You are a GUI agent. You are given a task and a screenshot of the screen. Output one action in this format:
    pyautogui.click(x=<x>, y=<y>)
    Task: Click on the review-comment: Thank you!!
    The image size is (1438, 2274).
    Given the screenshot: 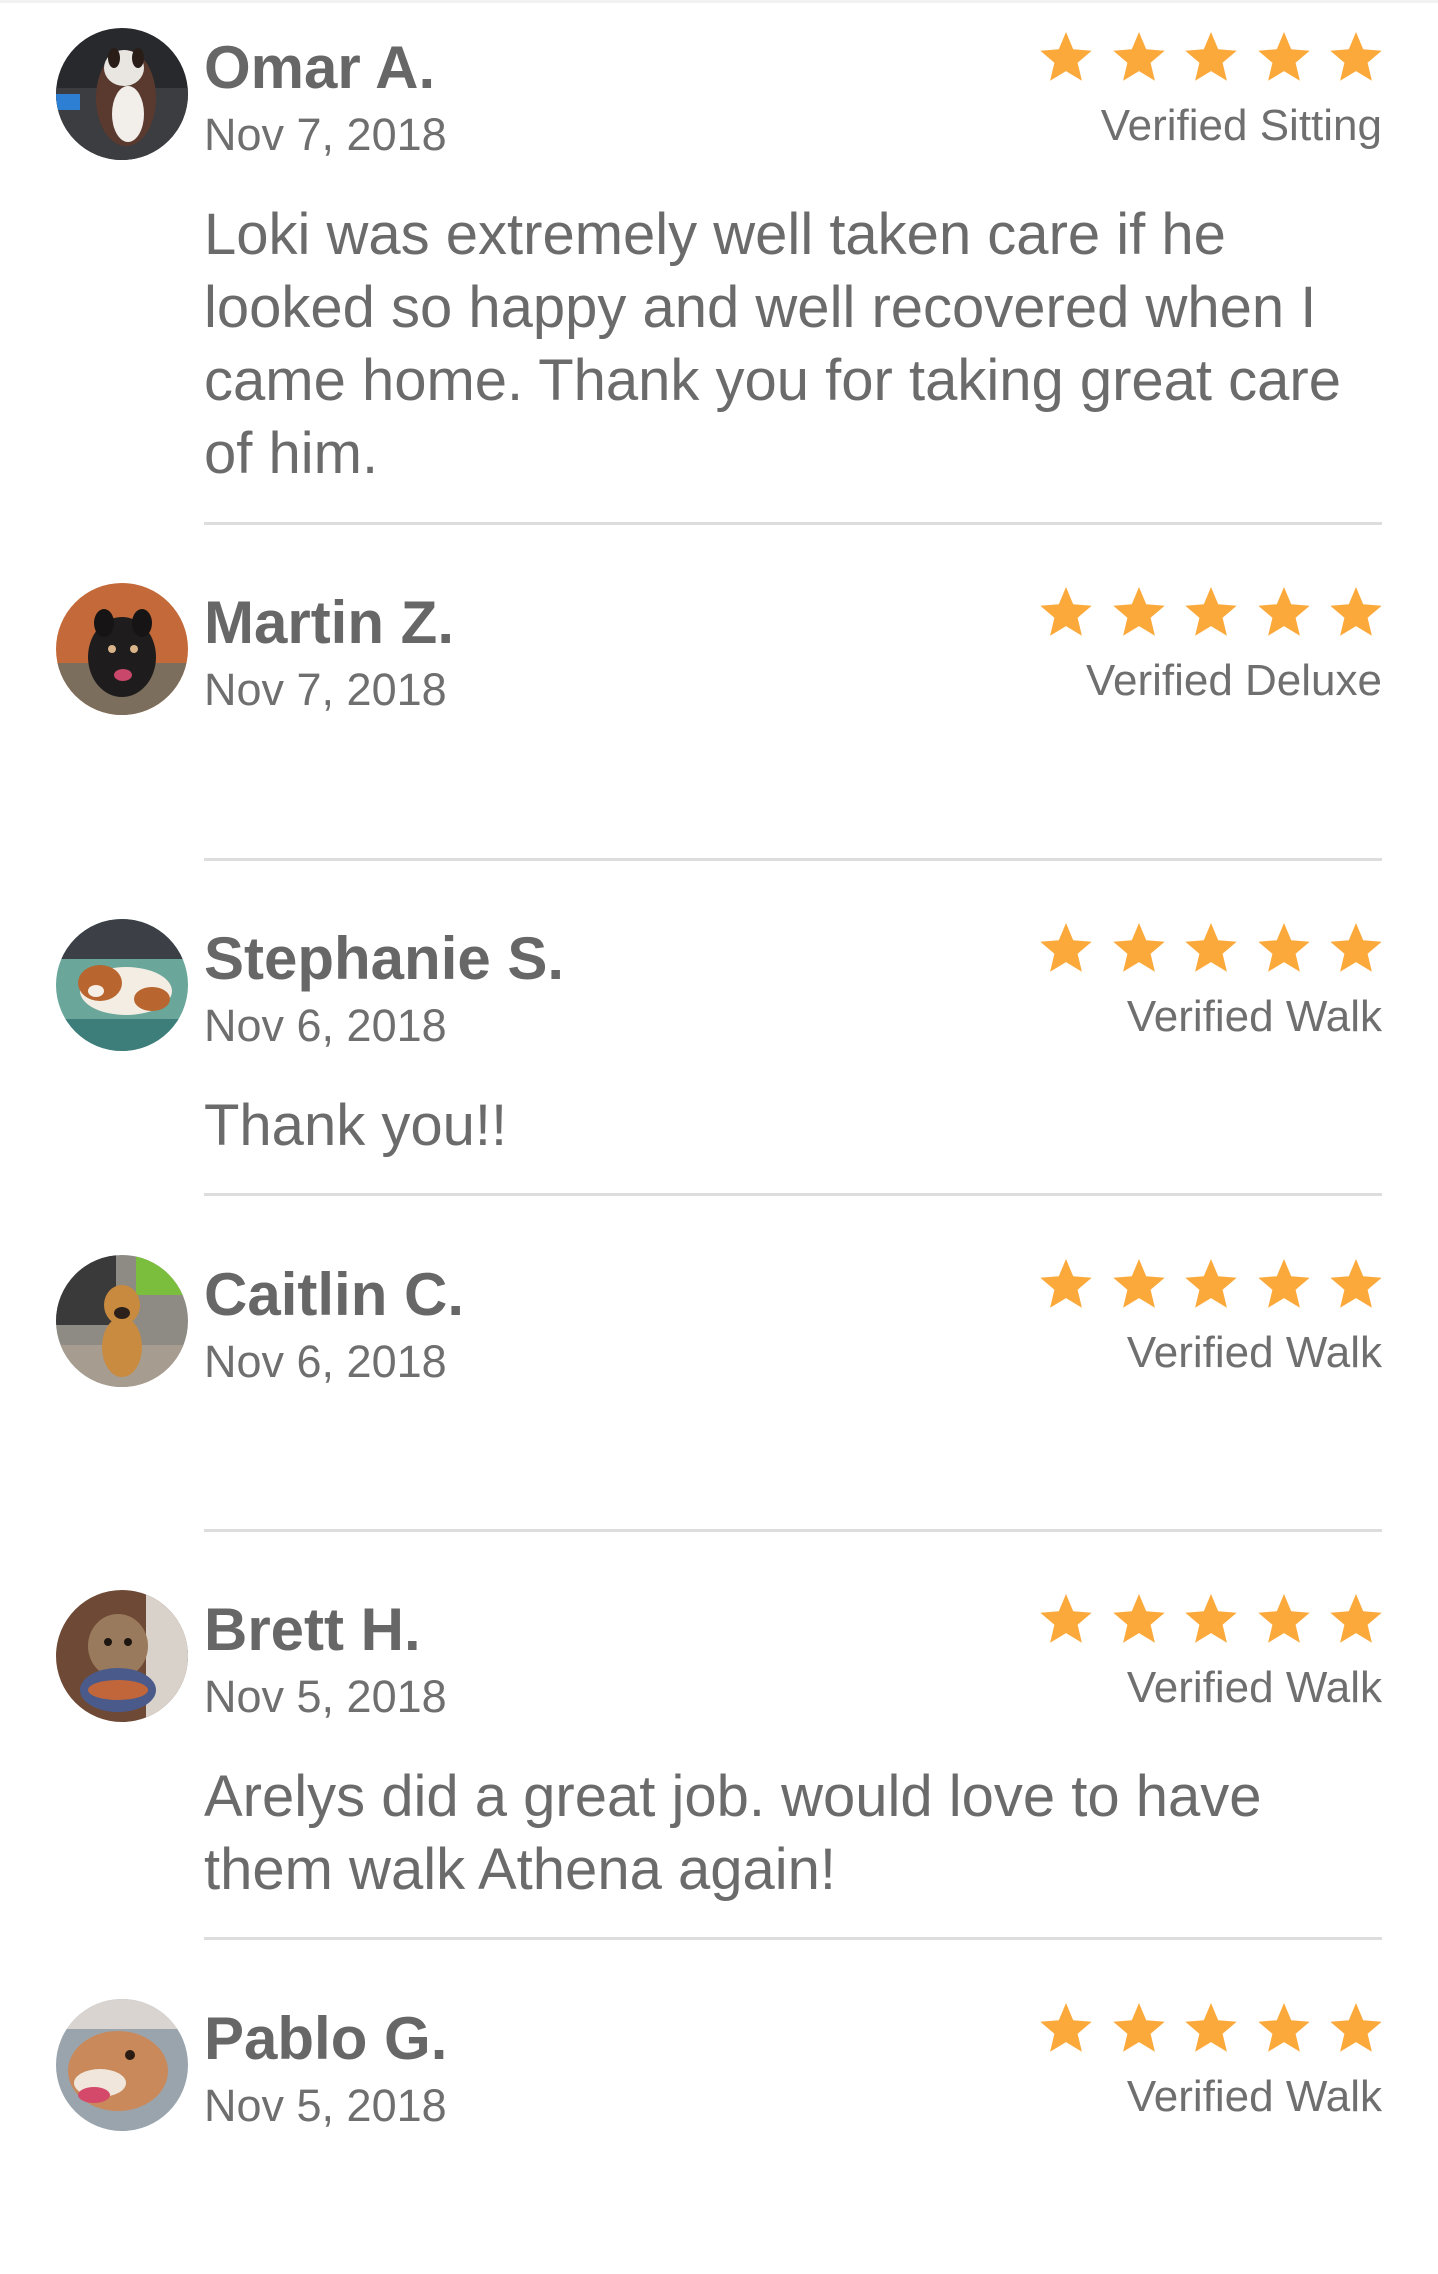 What is the action you would take?
    pyautogui.click(x=356, y=1125)
    